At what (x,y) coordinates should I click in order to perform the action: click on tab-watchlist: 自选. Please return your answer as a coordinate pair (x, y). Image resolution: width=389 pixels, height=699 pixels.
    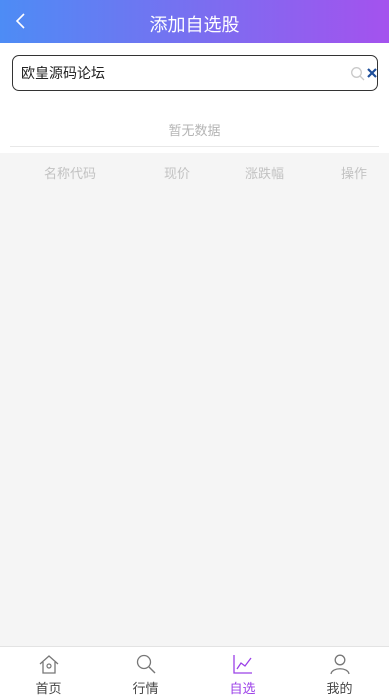
    Looking at the image, I should click on (242, 673).